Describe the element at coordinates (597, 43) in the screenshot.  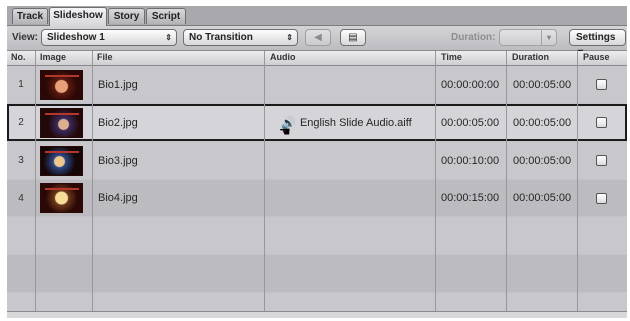
I see `settings-button: Settings ▾` at that location.